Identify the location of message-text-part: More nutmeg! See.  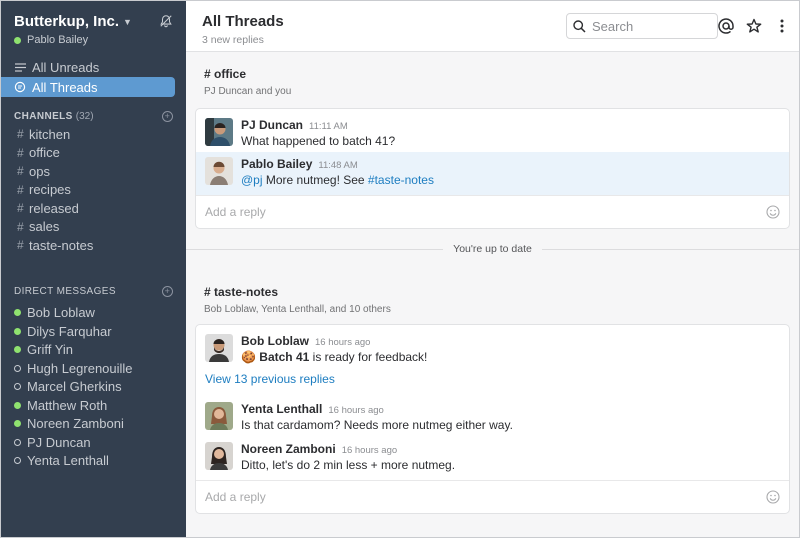
(315, 180).